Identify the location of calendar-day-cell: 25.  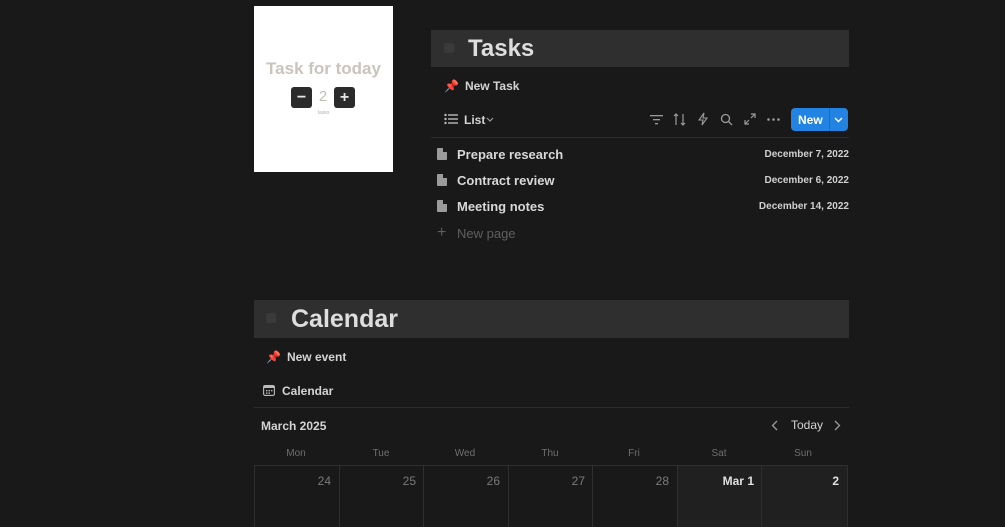
(381, 496).